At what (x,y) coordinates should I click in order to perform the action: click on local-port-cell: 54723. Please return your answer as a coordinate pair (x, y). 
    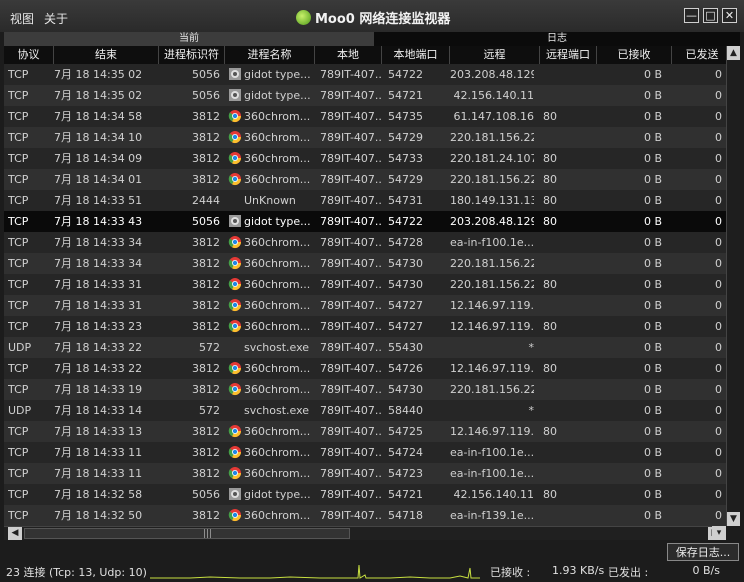
    Looking at the image, I should click on (405, 473).